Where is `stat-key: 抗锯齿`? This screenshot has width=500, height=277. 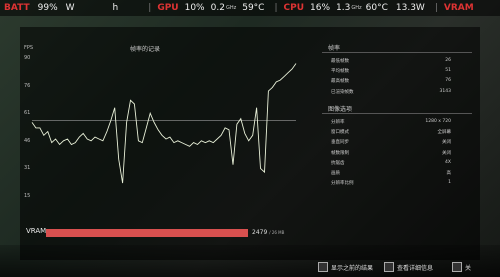 stat-key: 抗锯齿 is located at coordinates (338, 163).